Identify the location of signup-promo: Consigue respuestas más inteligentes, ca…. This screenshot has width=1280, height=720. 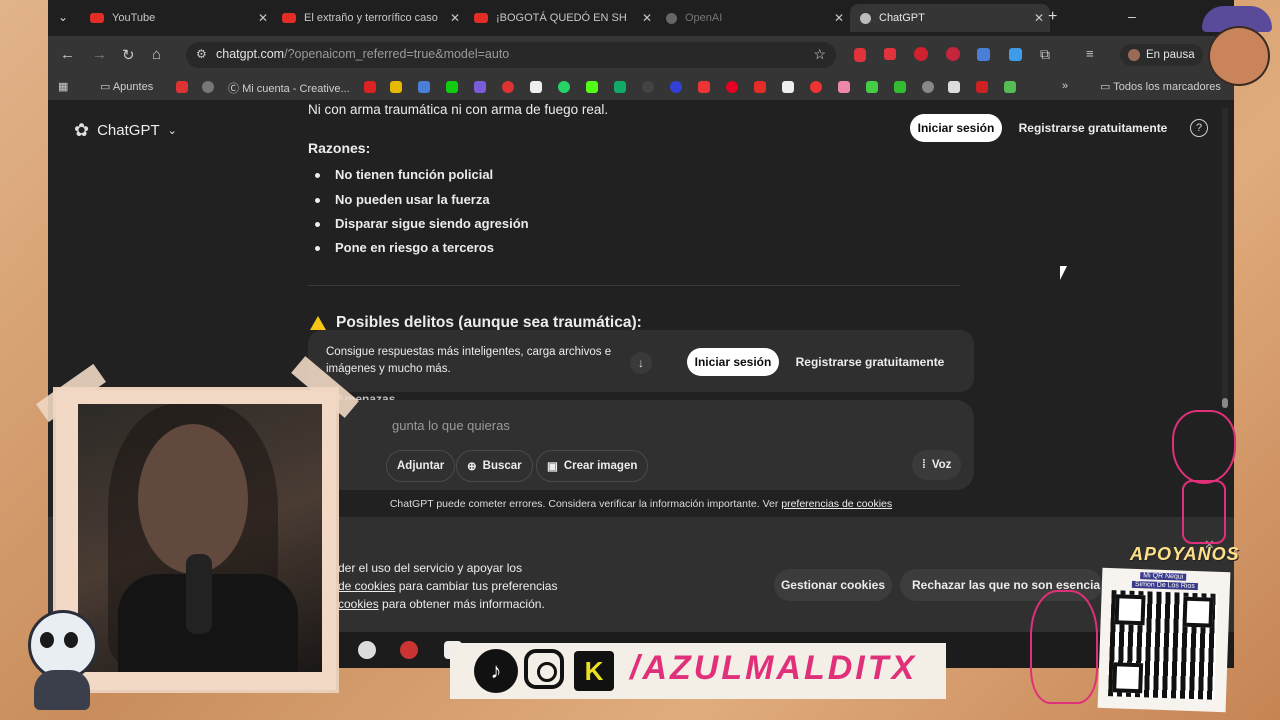
(641, 361).